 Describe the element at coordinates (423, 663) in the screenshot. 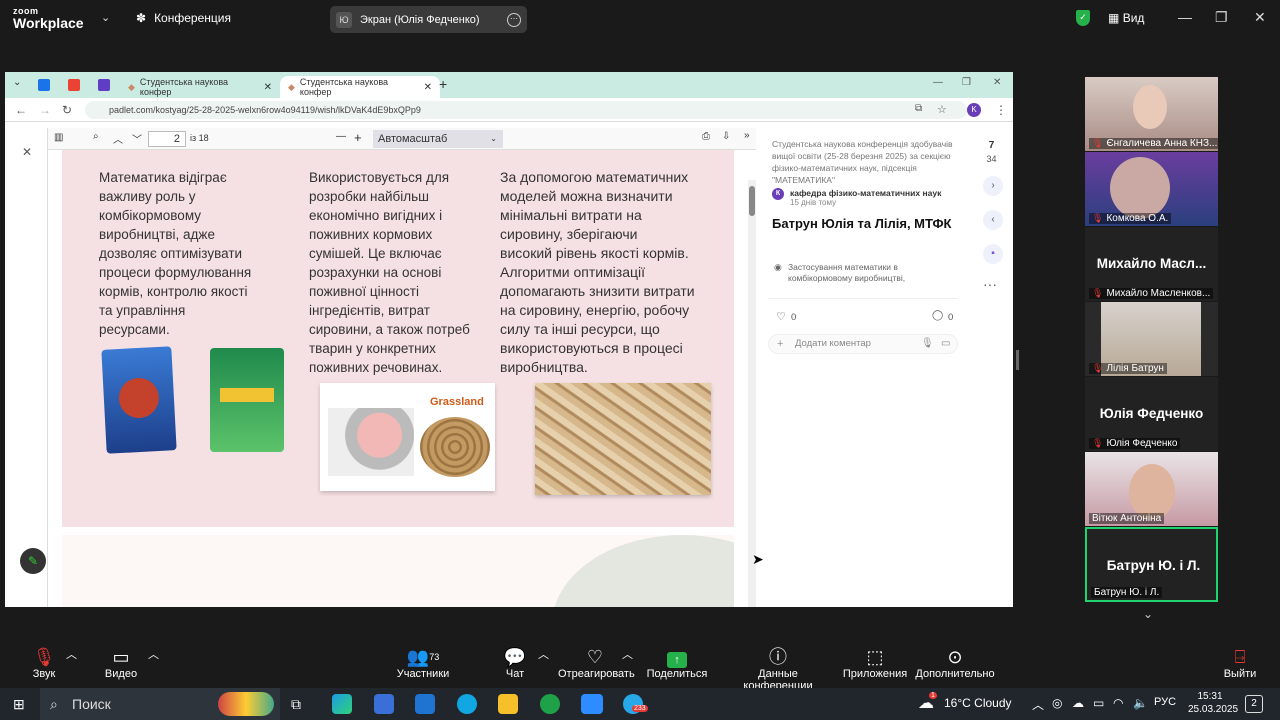

I see `participants-button: 👥73 Участники` at that location.